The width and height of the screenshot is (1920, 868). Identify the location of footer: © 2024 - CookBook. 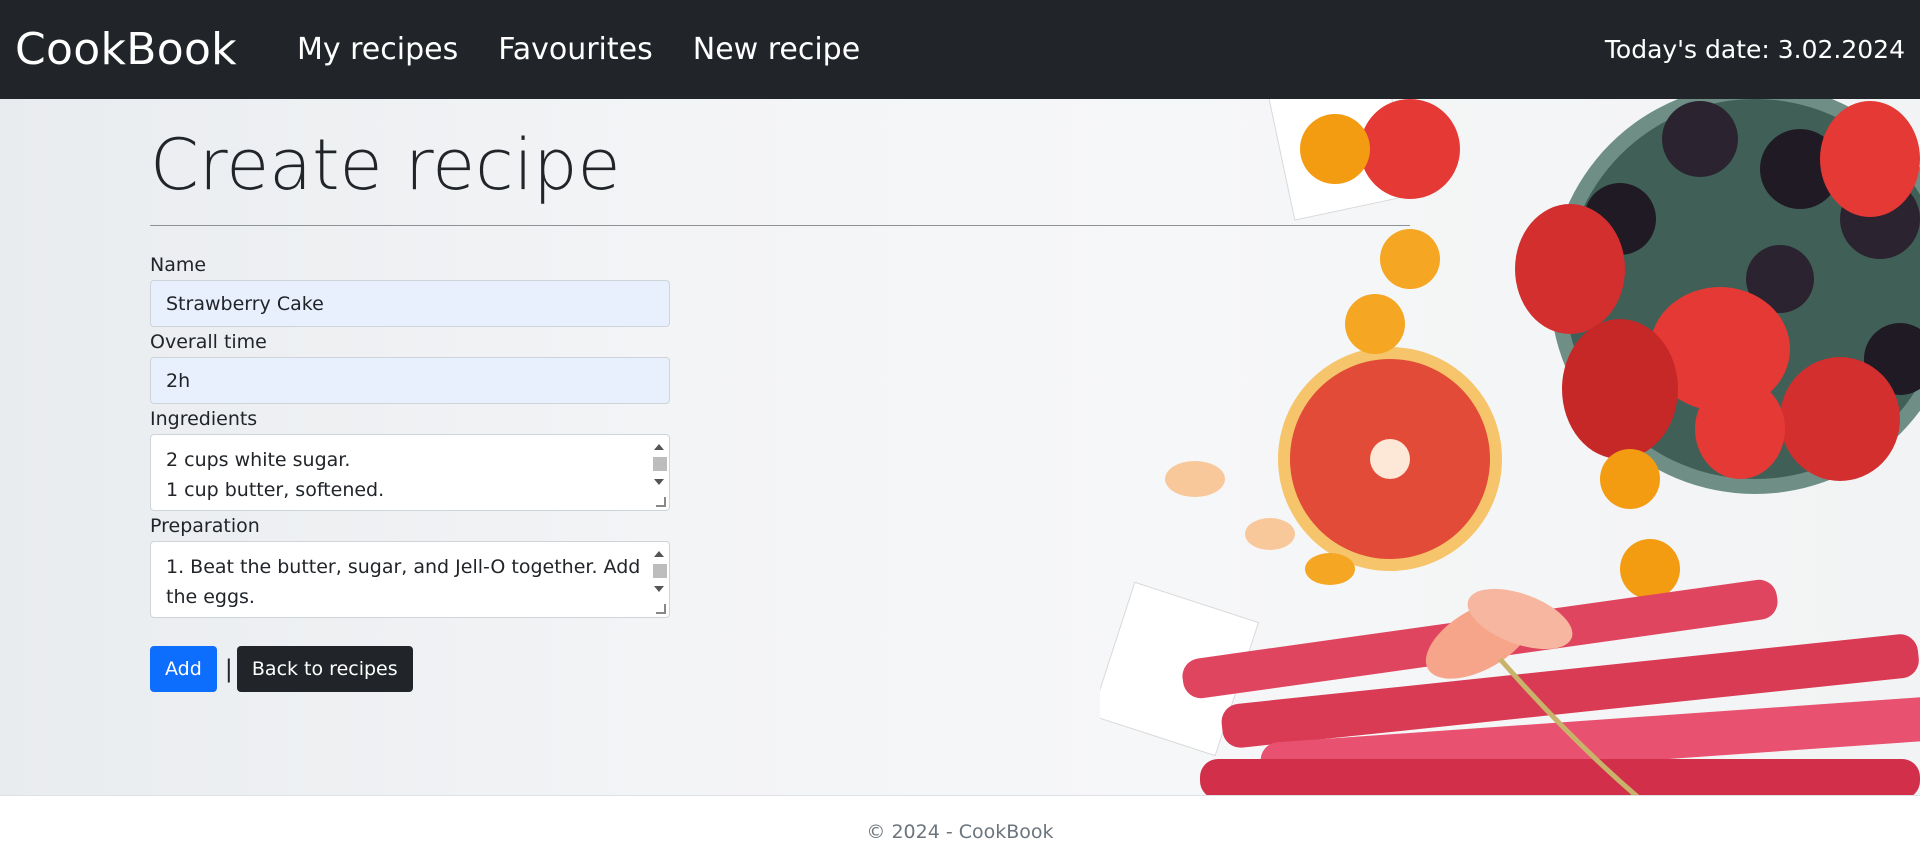
(960, 831).